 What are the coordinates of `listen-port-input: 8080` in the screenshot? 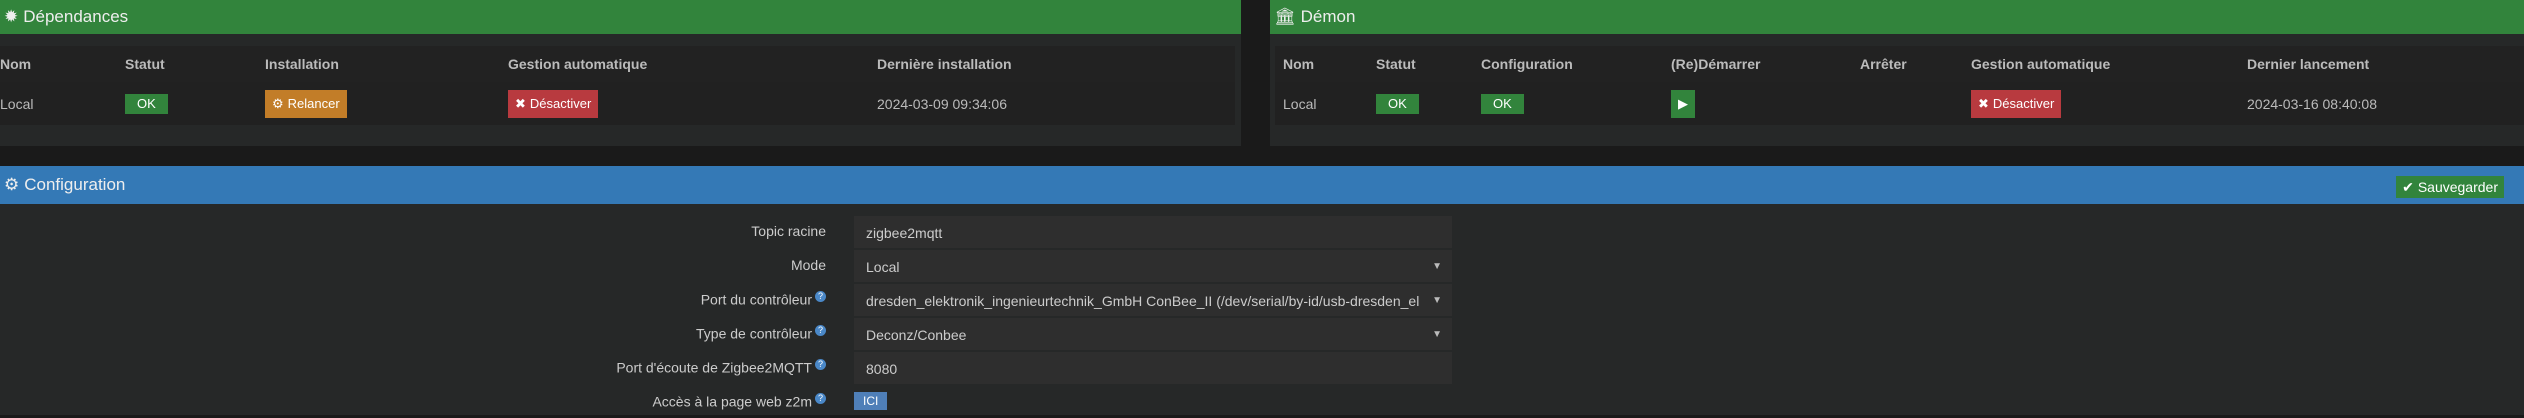 It's located at (1153, 368).